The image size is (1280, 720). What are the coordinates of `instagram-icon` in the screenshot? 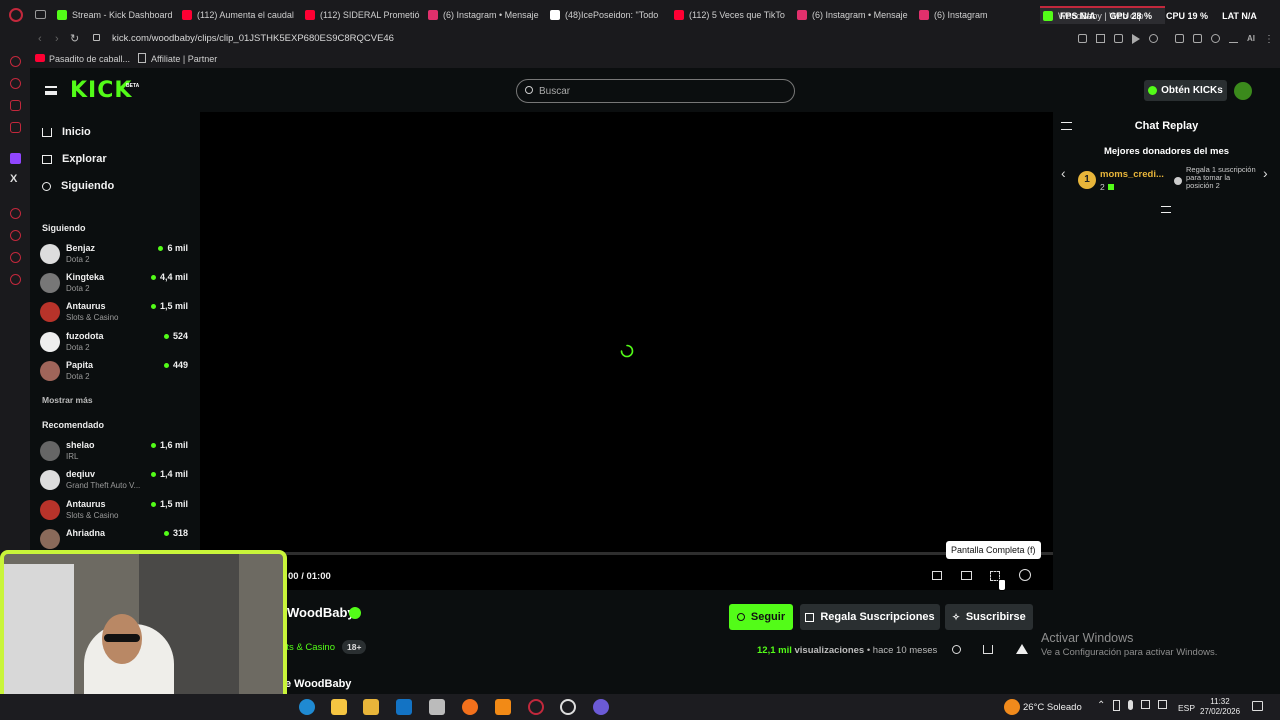 It's located at (802, 15).